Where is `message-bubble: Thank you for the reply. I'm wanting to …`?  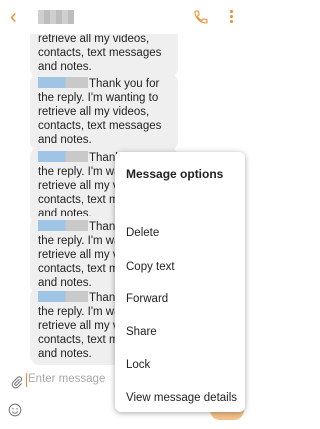
message-bubble: Thank you for the reply. I'm wanting to … is located at coordinates (104, 112).